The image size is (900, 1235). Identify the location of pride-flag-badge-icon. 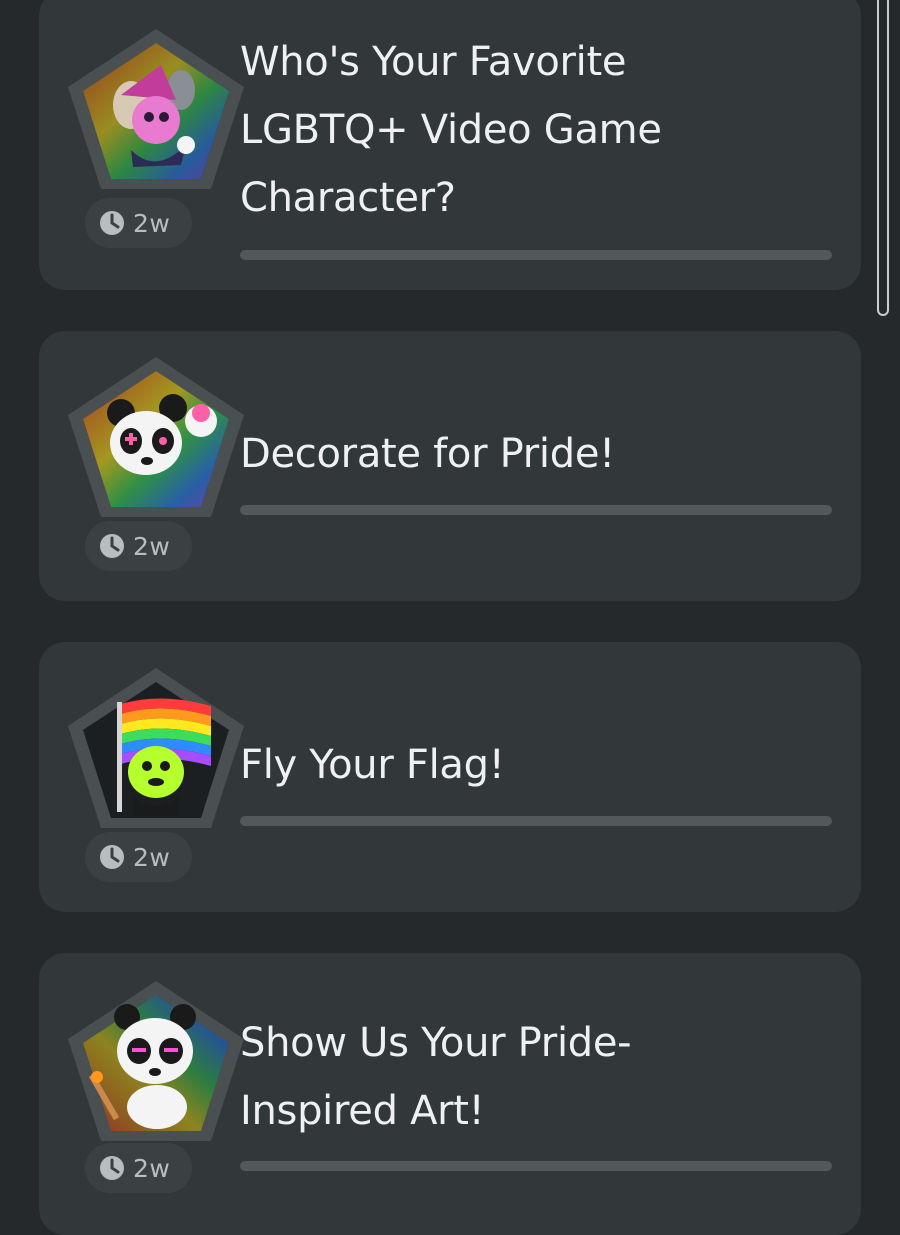
(156, 749).